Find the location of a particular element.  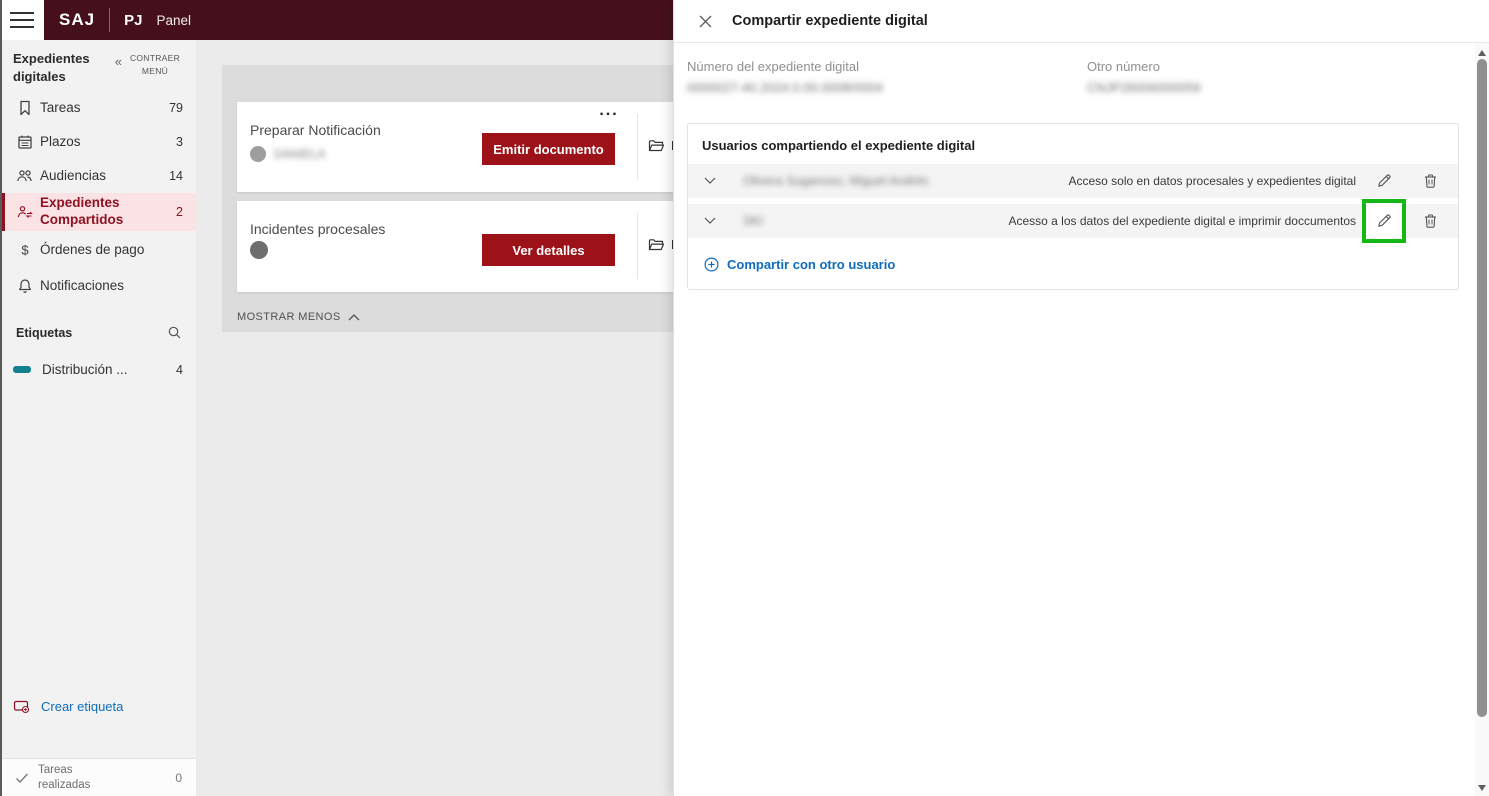

scrollbar-thumb is located at coordinates (1482, 388).